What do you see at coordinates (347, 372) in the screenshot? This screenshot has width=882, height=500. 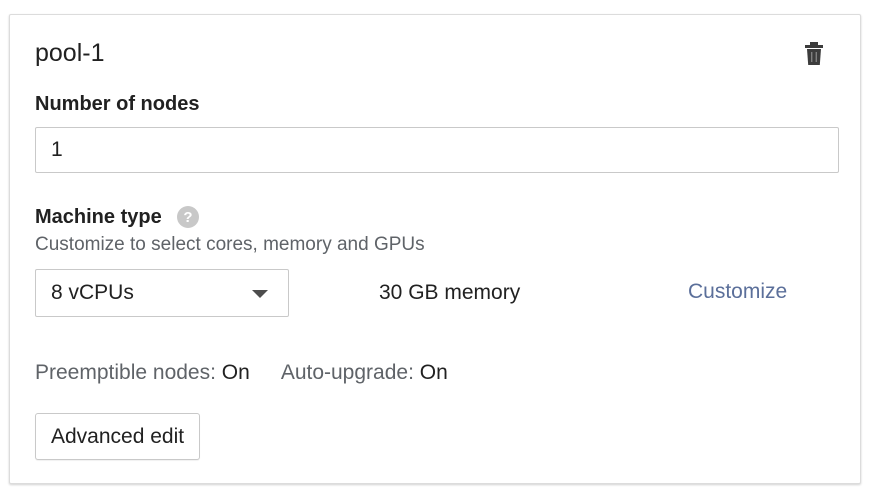 I see `autoupgrade-label: Auto-upgrade:` at bounding box center [347, 372].